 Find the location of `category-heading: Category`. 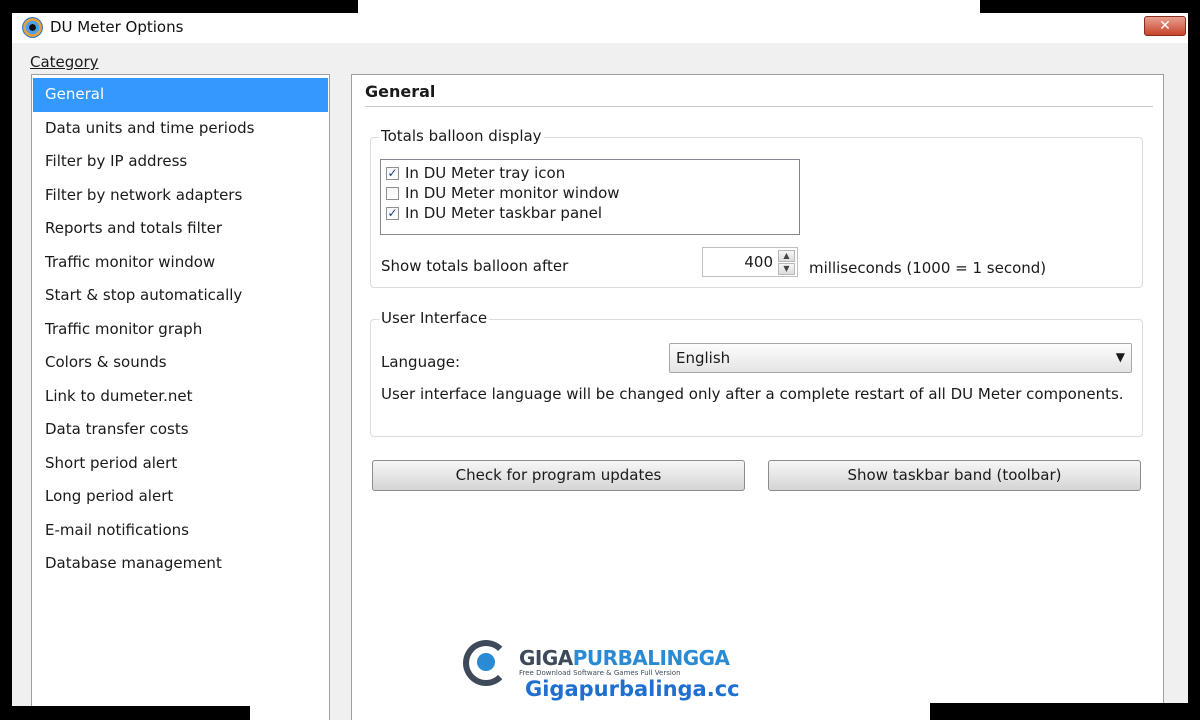

category-heading: Category is located at coordinates (64, 62).